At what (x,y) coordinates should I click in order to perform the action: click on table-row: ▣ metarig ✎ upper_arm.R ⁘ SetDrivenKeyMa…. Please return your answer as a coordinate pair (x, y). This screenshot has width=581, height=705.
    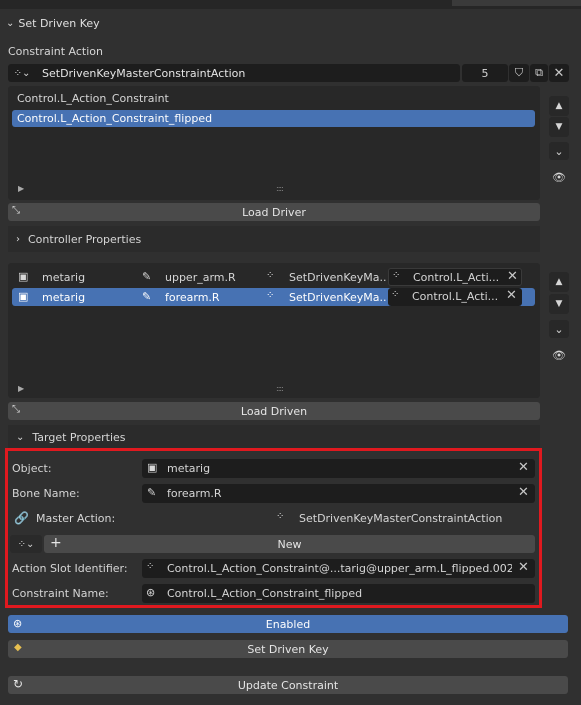
    Looking at the image, I should click on (273, 277).